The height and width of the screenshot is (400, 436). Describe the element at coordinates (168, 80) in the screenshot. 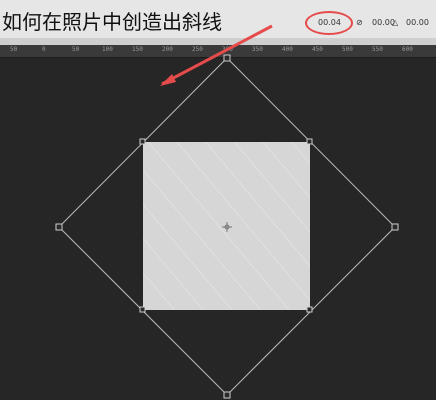

I see `arrow-head-icon` at that location.